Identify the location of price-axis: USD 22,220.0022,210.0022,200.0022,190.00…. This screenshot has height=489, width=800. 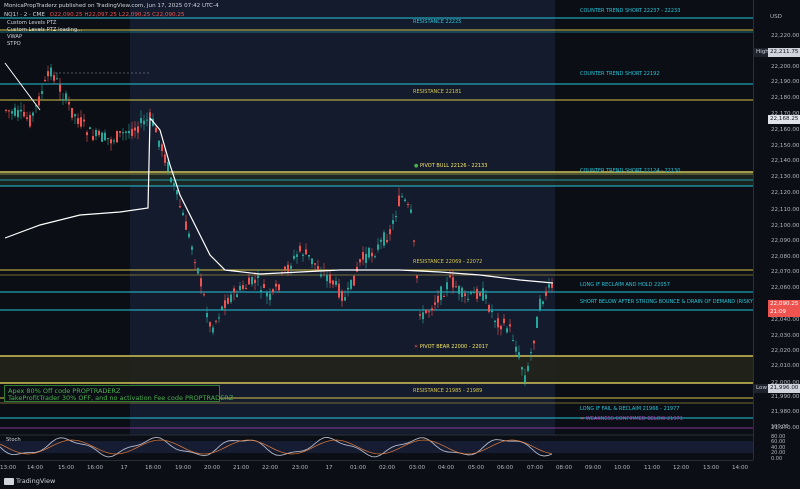
(776, 231).